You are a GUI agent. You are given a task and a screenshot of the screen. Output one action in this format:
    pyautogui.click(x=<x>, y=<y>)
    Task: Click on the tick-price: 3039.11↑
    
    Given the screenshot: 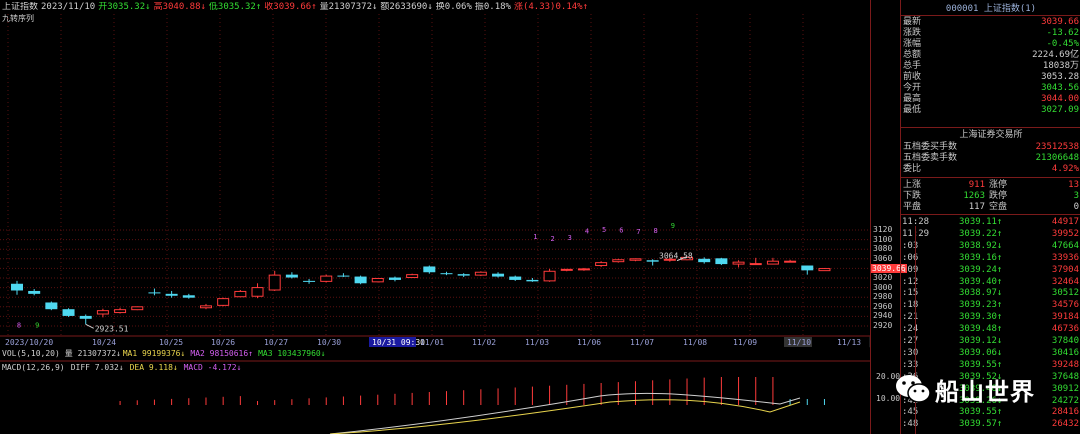 What is the action you would take?
    pyautogui.click(x=981, y=222)
    